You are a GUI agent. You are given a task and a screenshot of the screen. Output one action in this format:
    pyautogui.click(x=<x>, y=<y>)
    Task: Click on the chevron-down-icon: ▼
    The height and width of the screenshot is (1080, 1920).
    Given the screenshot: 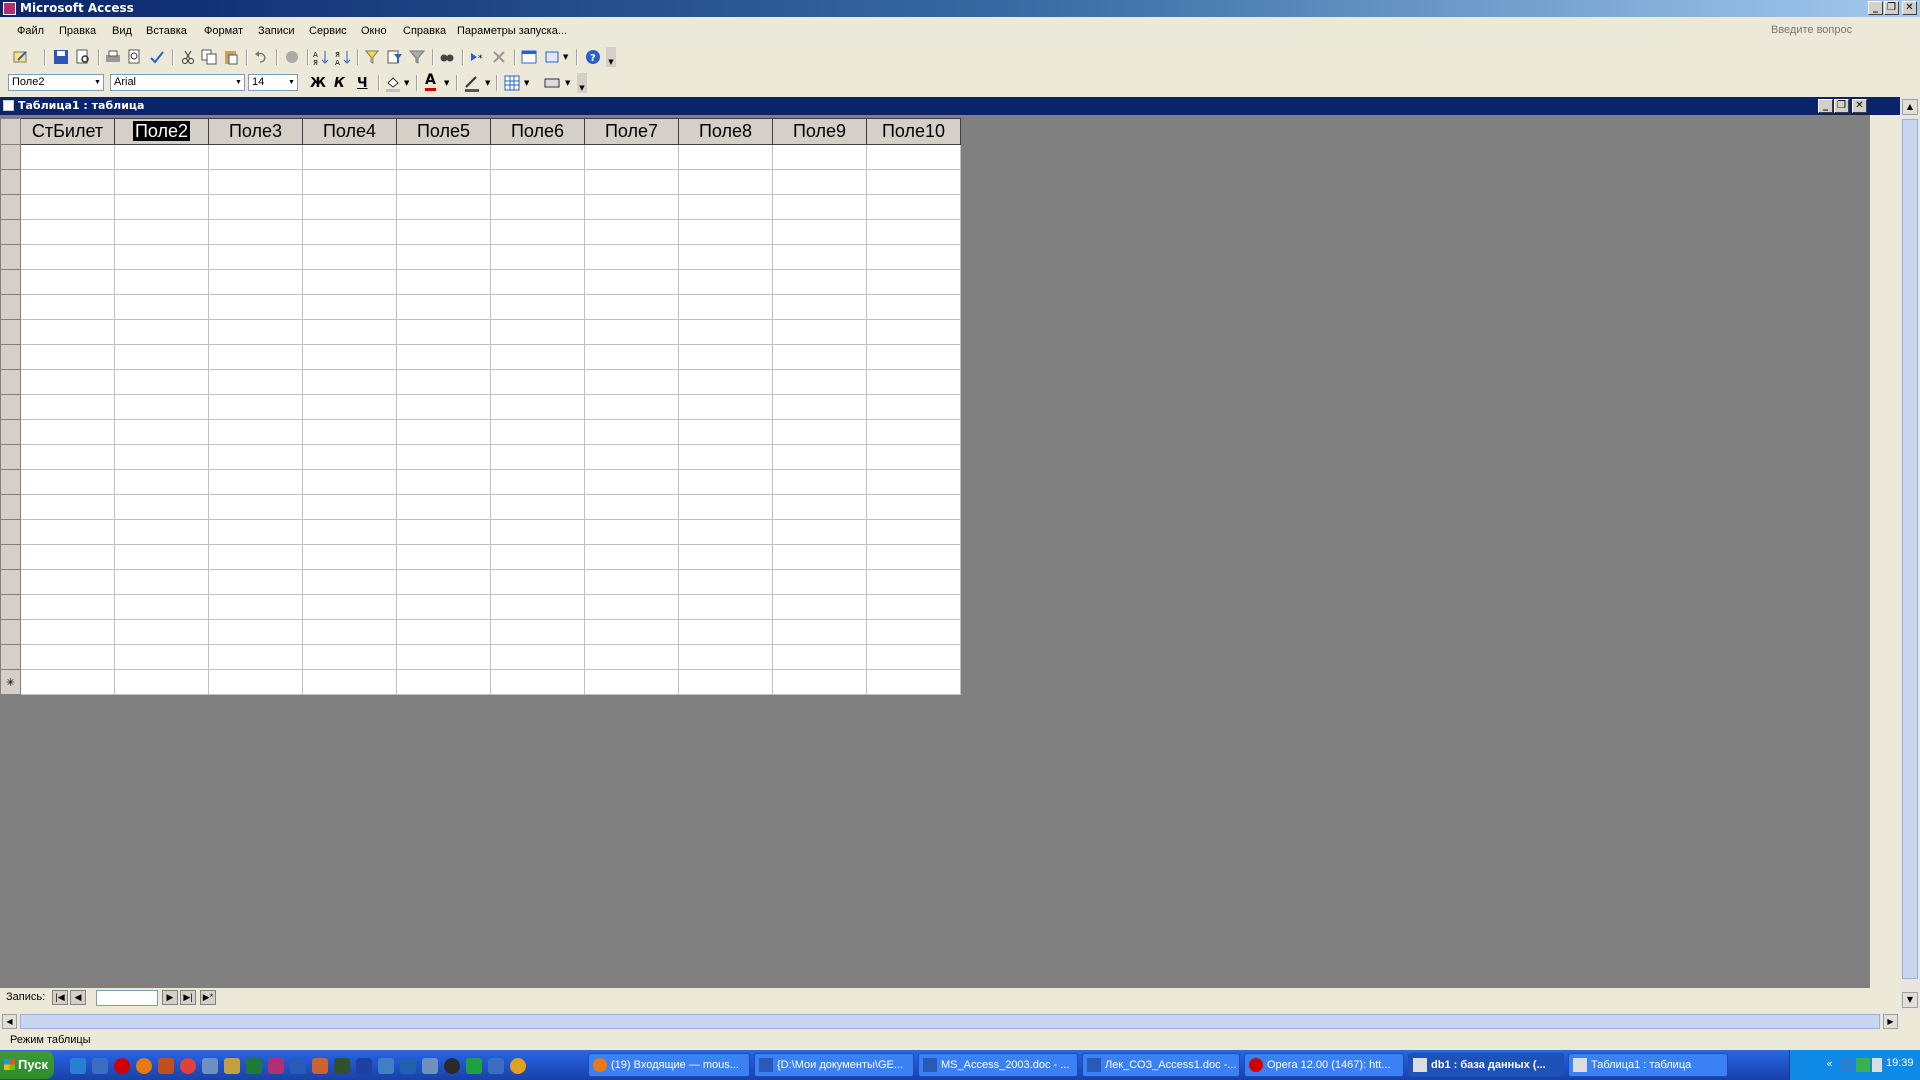 What is the action you would take?
    pyautogui.click(x=487, y=83)
    